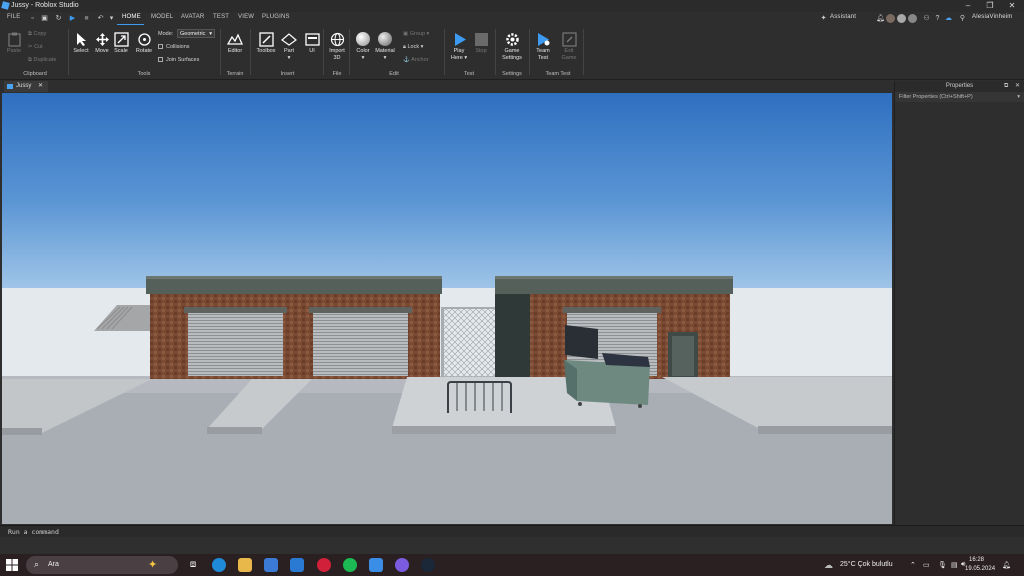  What do you see at coordinates (193, 565) in the screenshot?
I see `task-view-icon: ⧈` at bounding box center [193, 565].